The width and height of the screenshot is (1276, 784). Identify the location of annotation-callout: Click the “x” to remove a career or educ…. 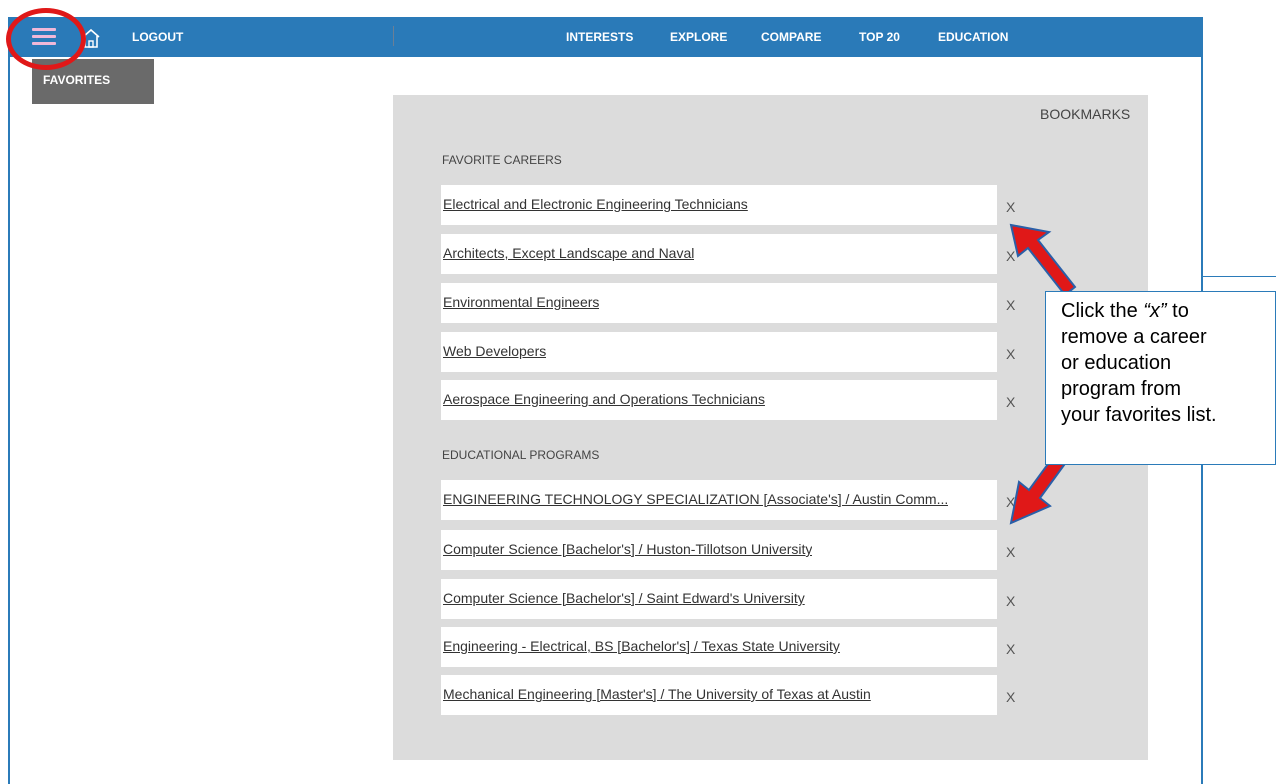
(1160, 378).